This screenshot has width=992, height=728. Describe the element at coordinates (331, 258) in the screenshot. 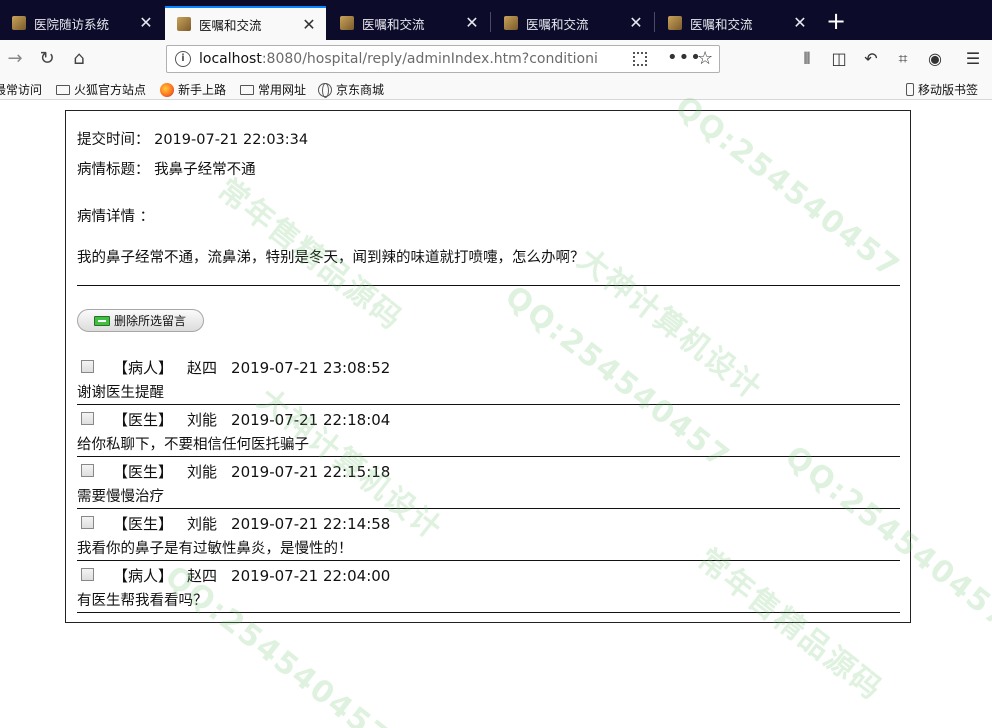

I see `detail-text: 我的鼻子经常不通，流鼻涕，特别是冬天，闻到辣的味道就打喷嚏，怎么办啊？` at that location.